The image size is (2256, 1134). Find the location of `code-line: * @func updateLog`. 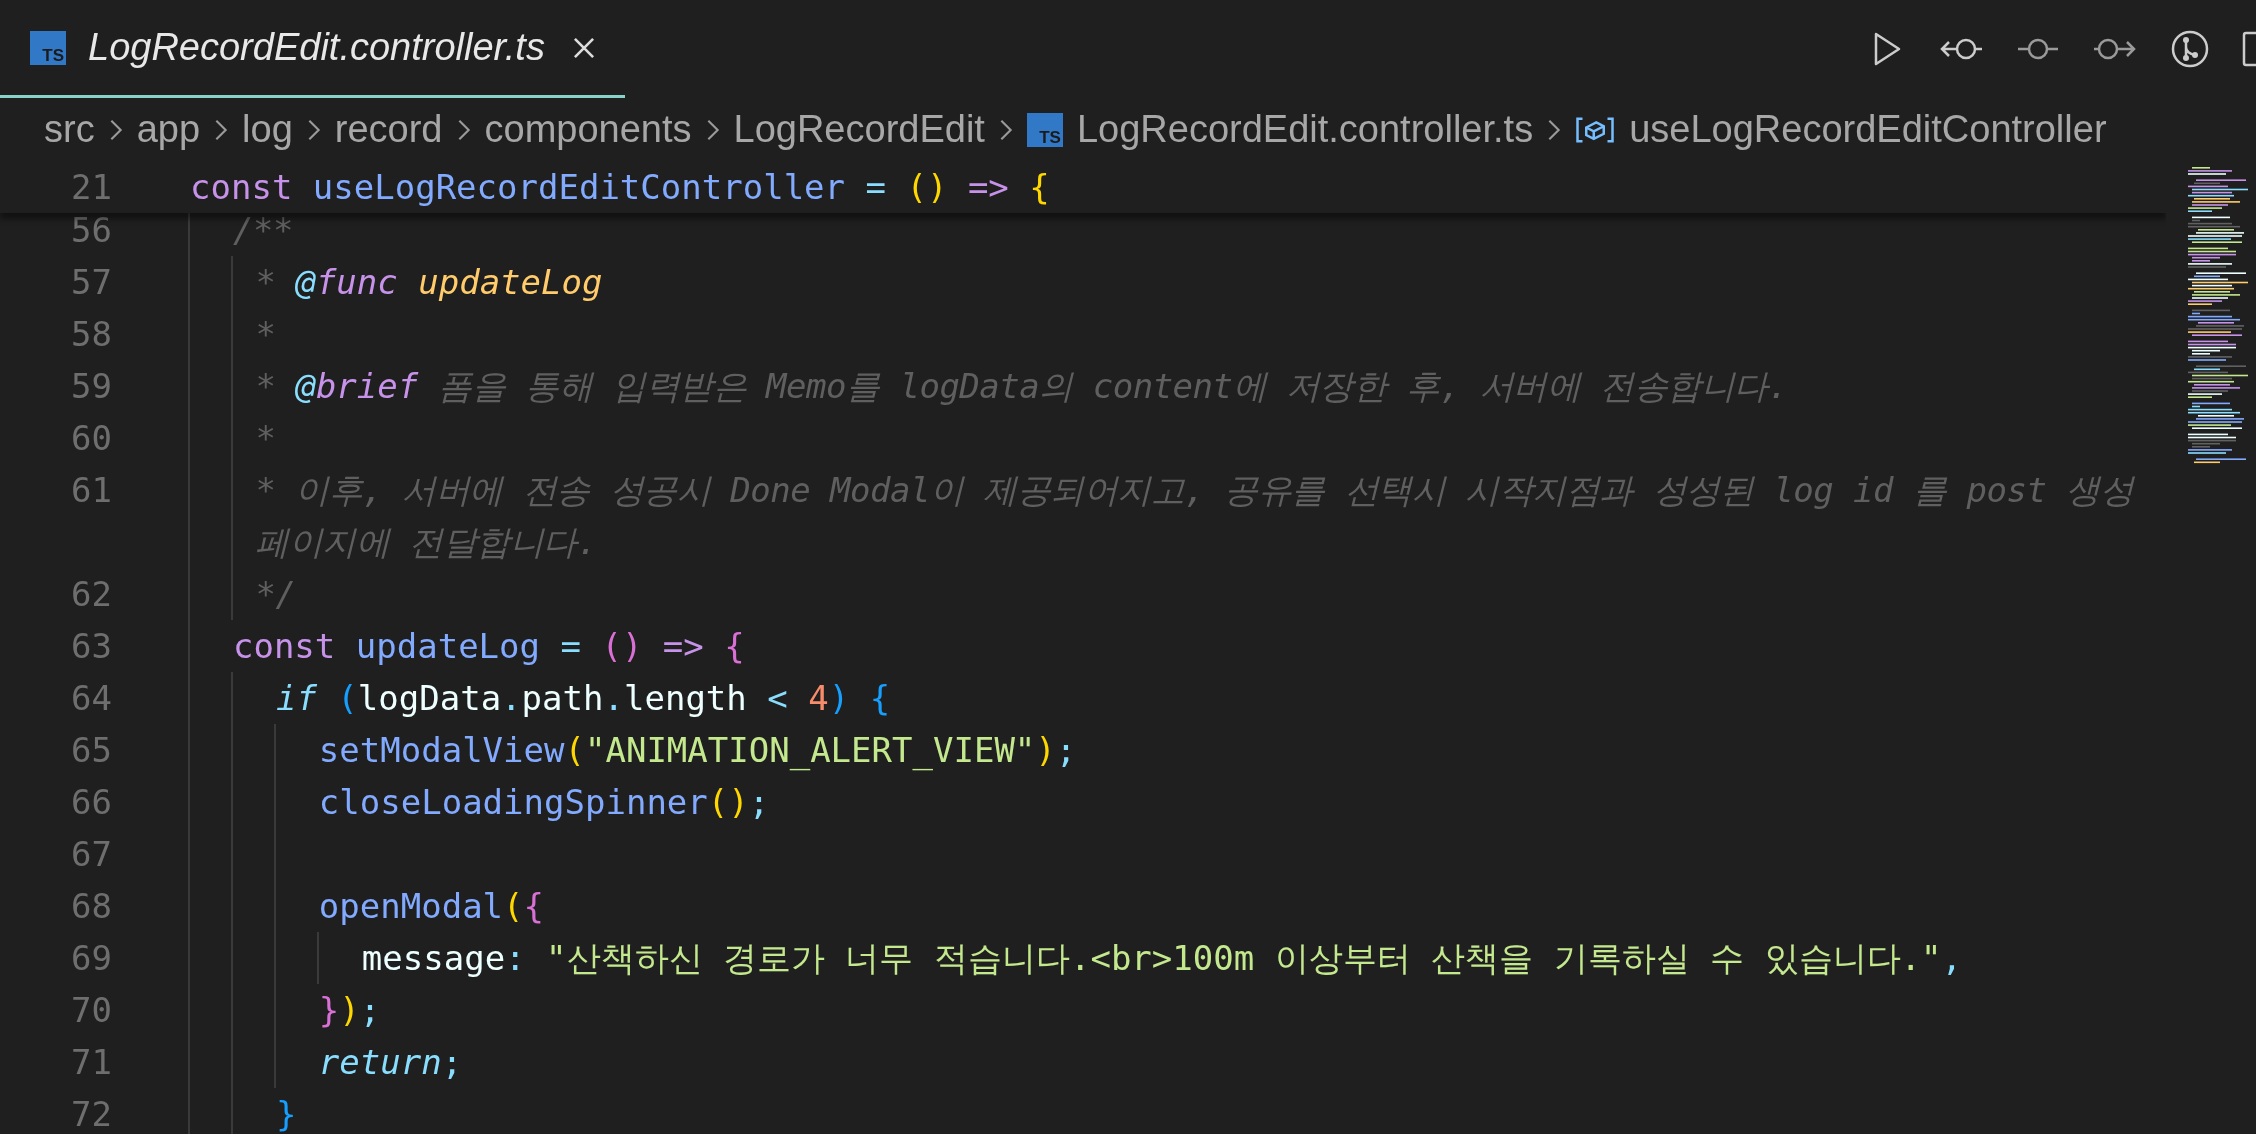

code-line: * @func updateLog is located at coordinates (429, 282).